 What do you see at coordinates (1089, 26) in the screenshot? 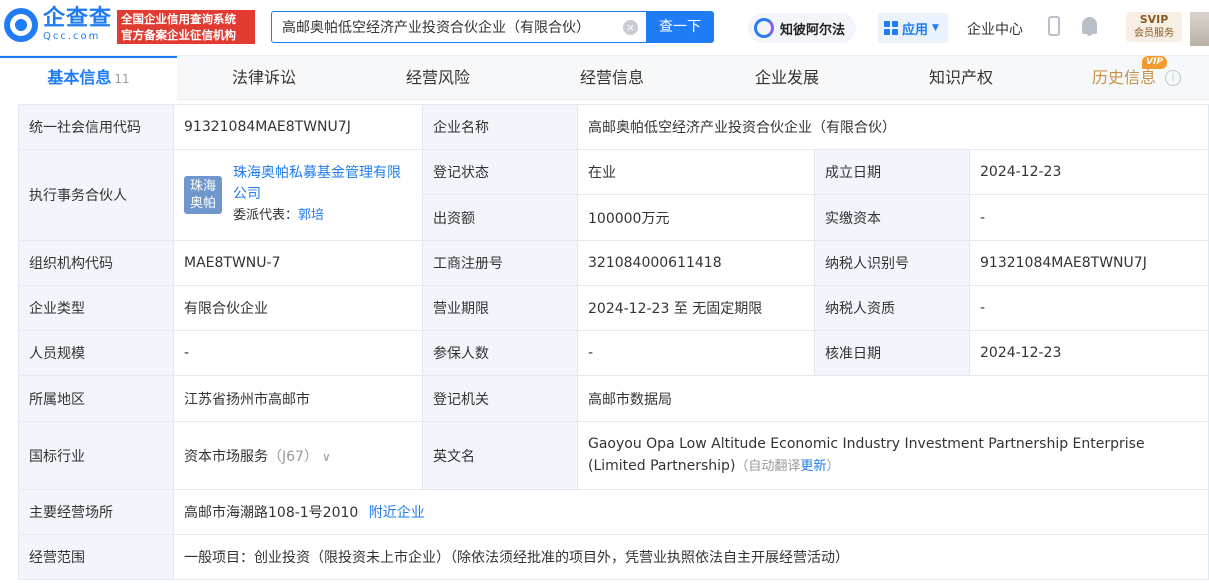
I see `notification-bell-icon` at bounding box center [1089, 26].